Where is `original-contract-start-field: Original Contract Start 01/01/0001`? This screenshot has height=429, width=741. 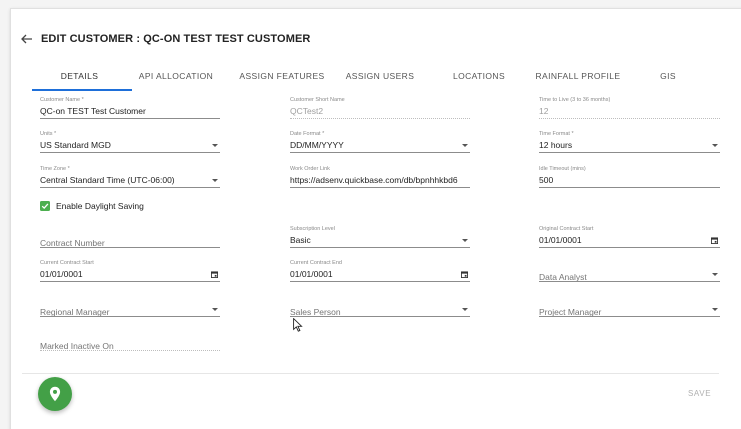
original-contract-start-field: Original Contract Start 01/01/0001 is located at coordinates (629, 241).